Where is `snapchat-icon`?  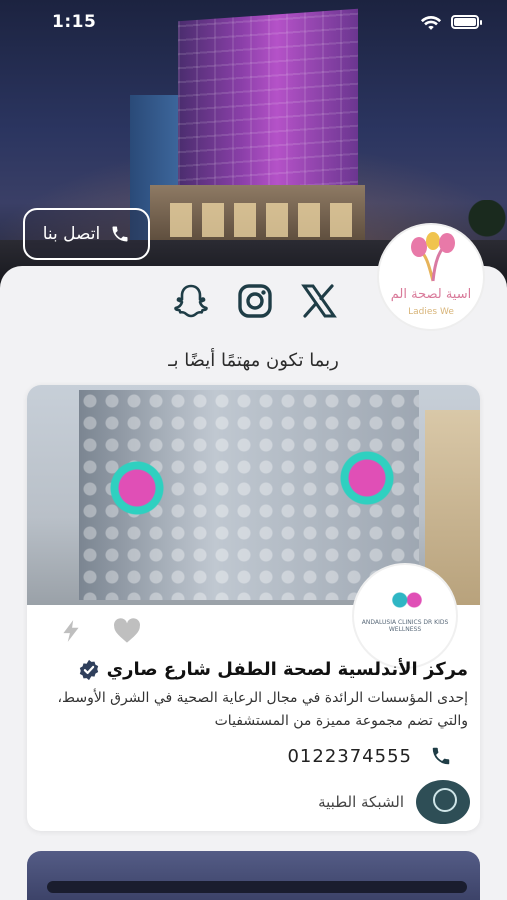
snapchat-icon is located at coordinates (191, 301).